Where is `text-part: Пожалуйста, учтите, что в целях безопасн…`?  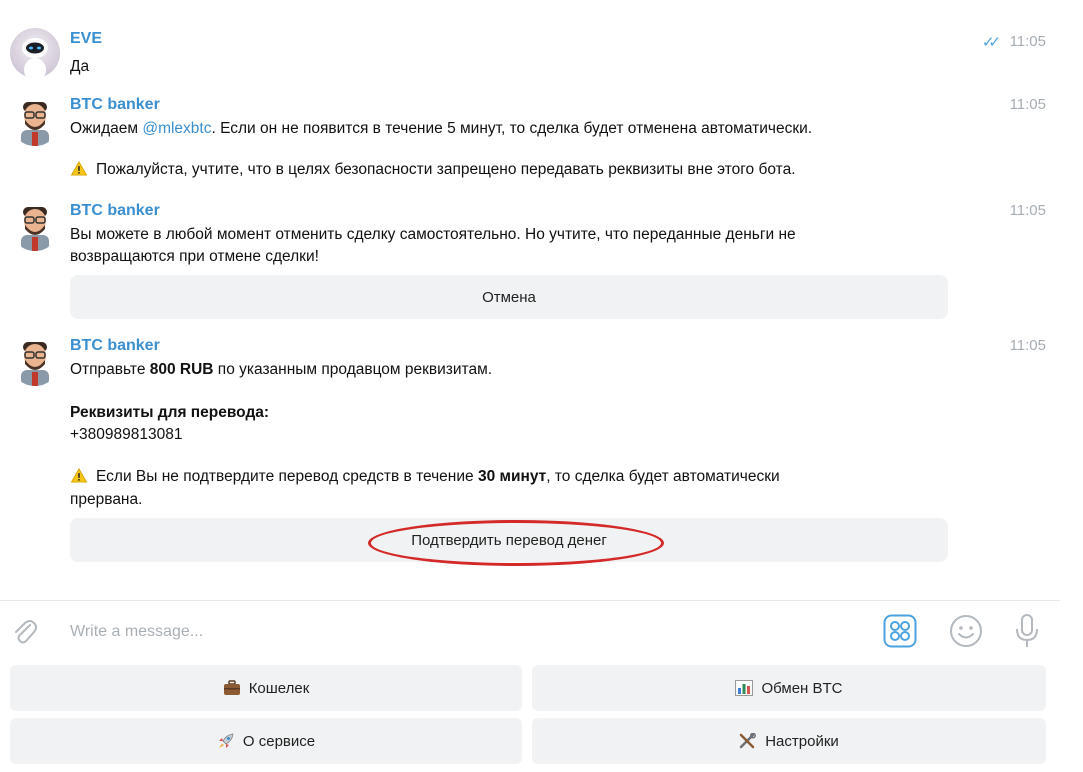 text-part: Пожалуйста, учтите, что в целях безопасн… is located at coordinates (446, 169).